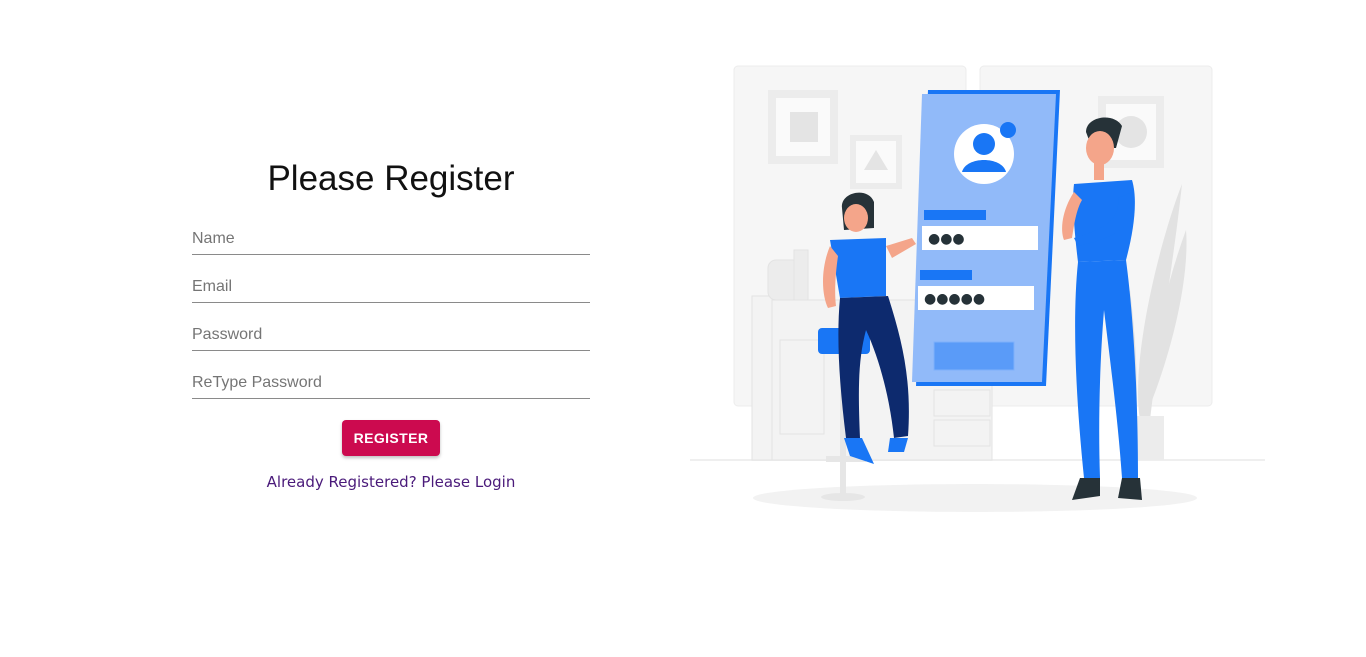 The image size is (1366, 657). Describe the element at coordinates (954, 299) in the screenshot. I see `masked-password-long: ●●●●●` at that location.